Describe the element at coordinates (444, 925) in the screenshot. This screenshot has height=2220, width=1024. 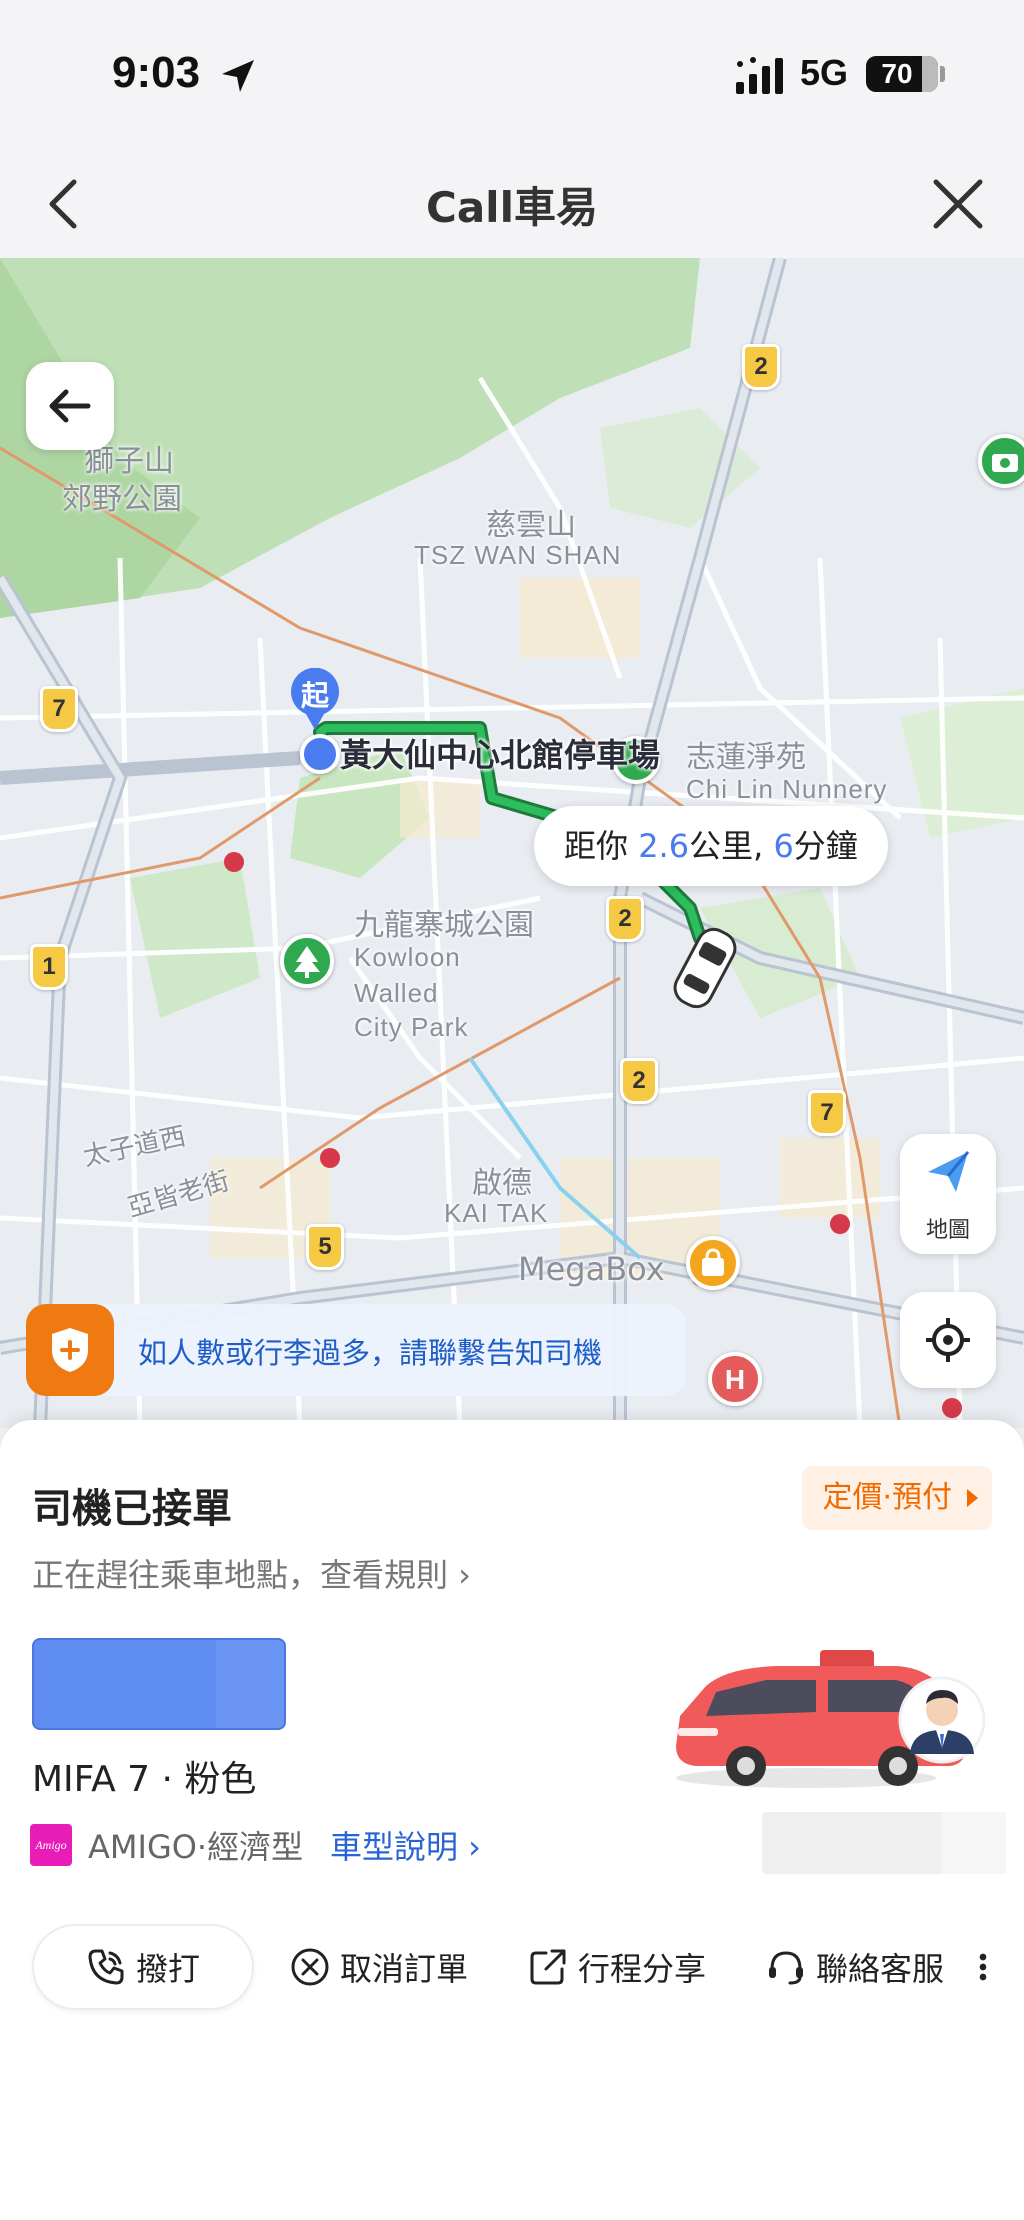
I see `map-label-kowloon-park: 九龍寨城公園` at that location.